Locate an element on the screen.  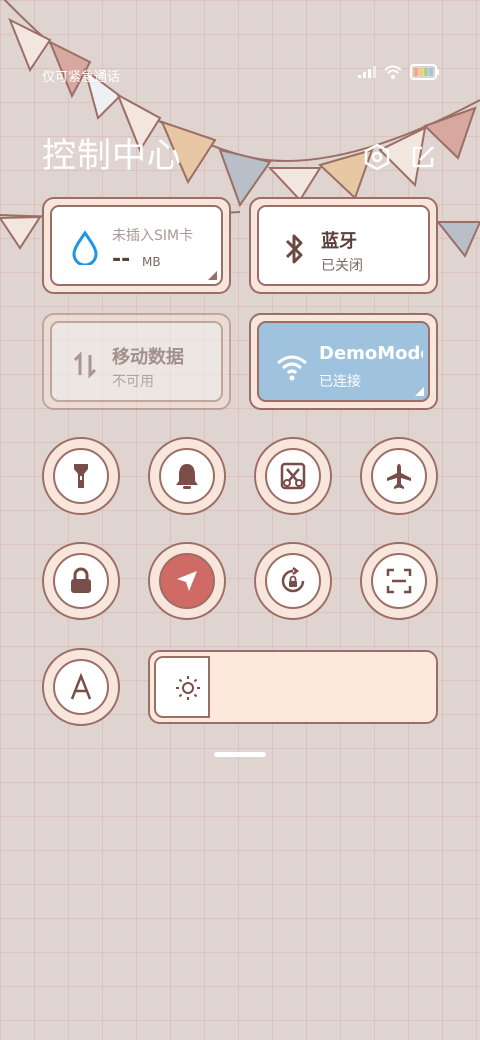
home-indicator is located at coordinates (240, 754).